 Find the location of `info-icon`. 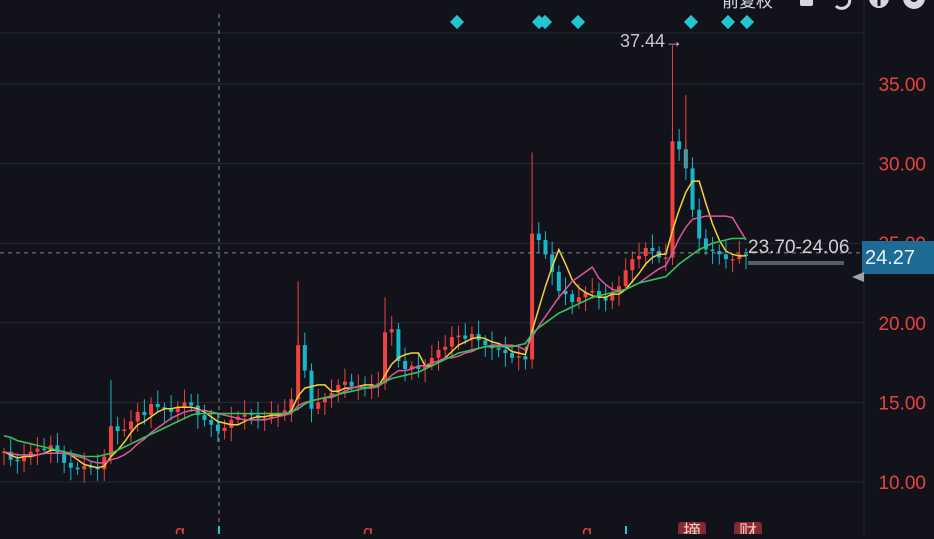

info-icon is located at coordinates (879, 4).